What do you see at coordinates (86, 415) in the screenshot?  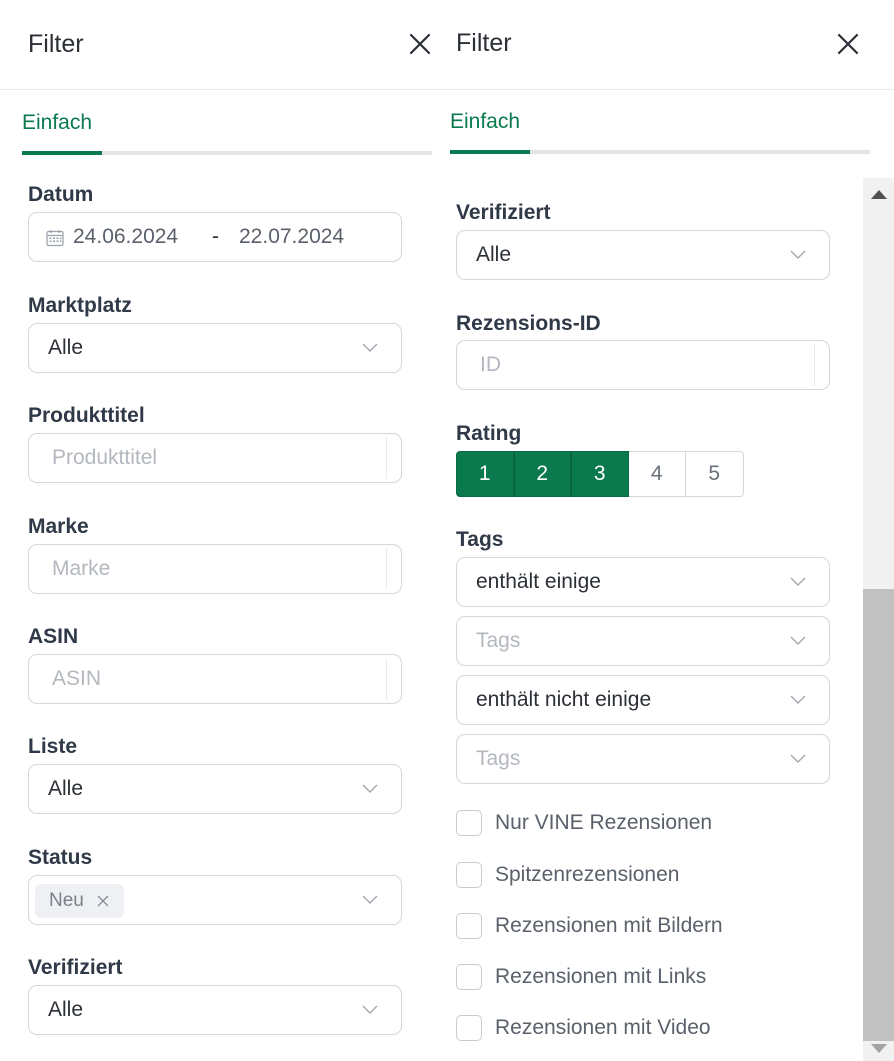 I see `produkttitel-label: Produkttitel` at bounding box center [86, 415].